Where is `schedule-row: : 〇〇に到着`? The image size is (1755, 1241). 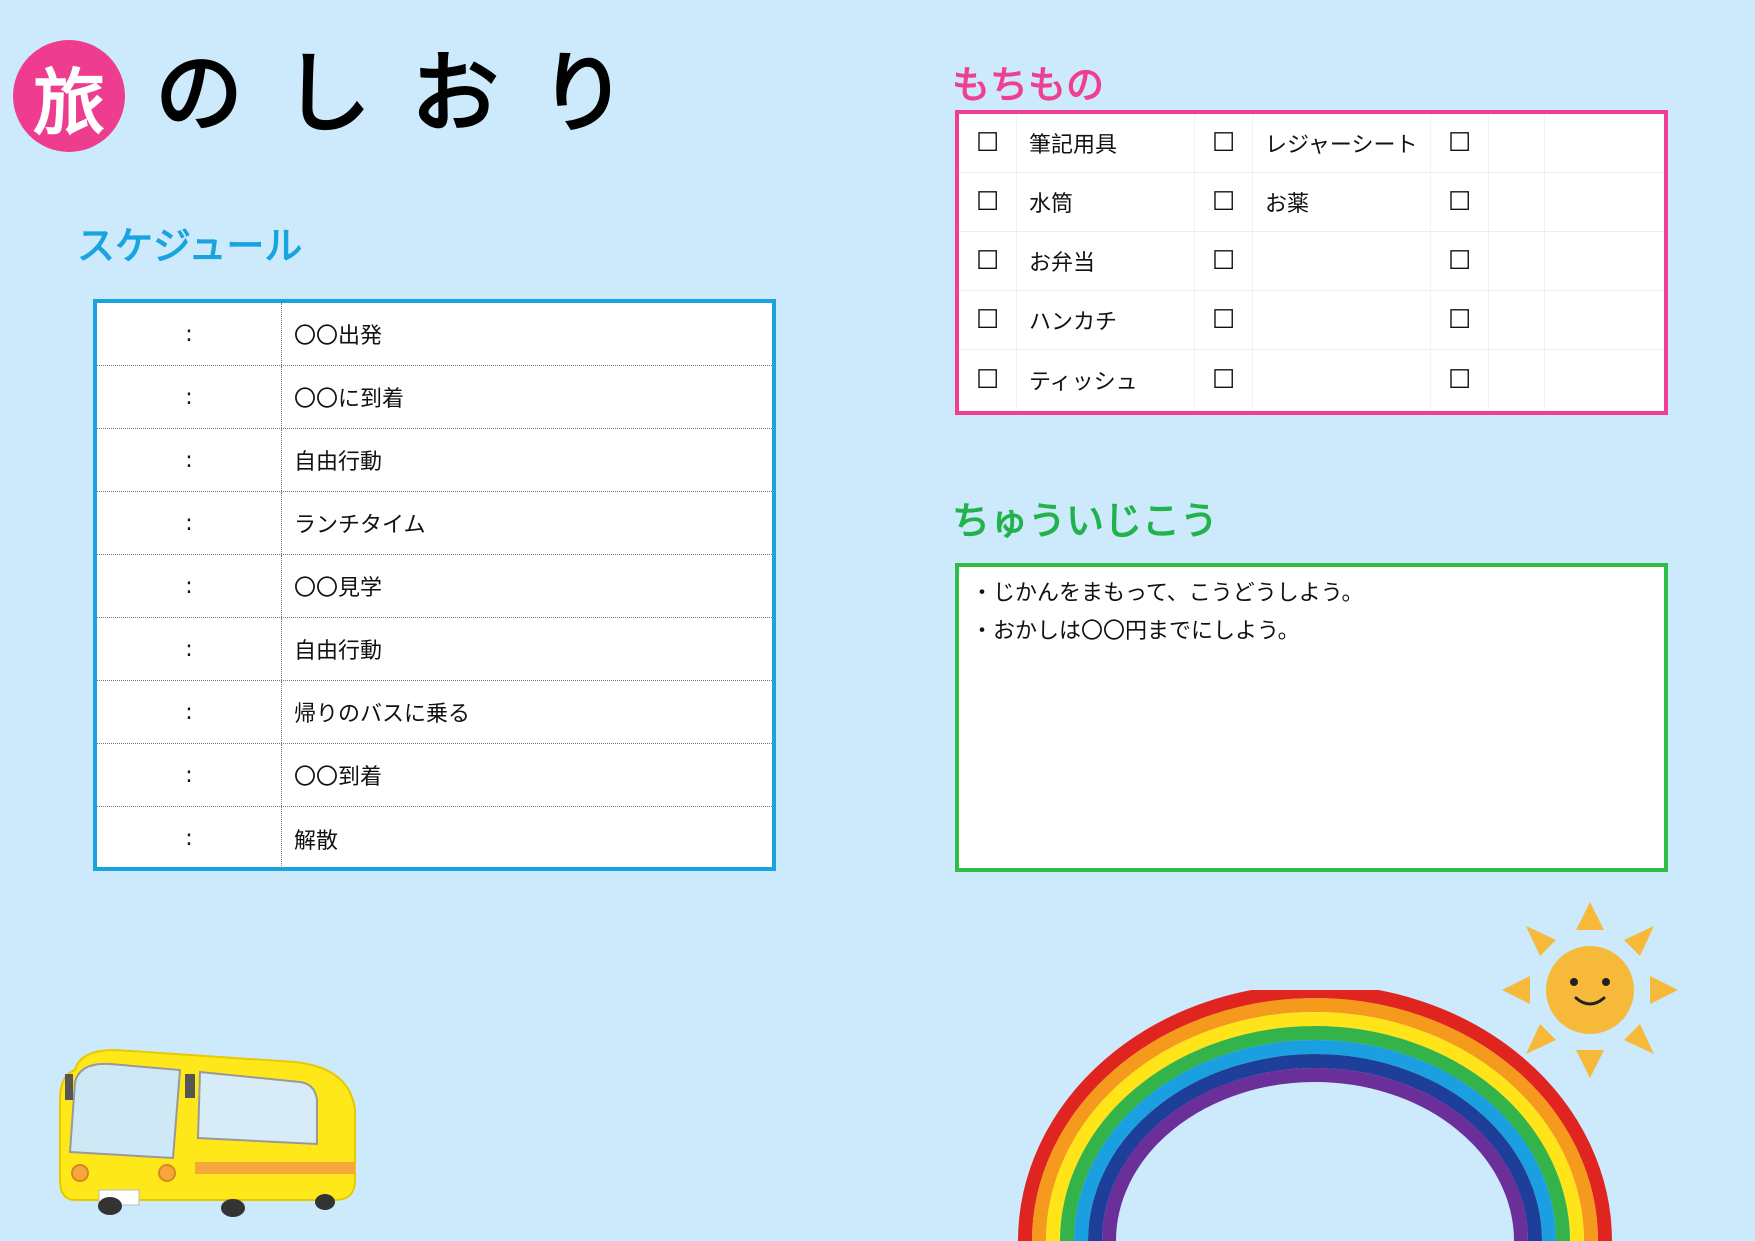
schedule-row: : 〇〇に到着 is located at coordinates (434, 397).